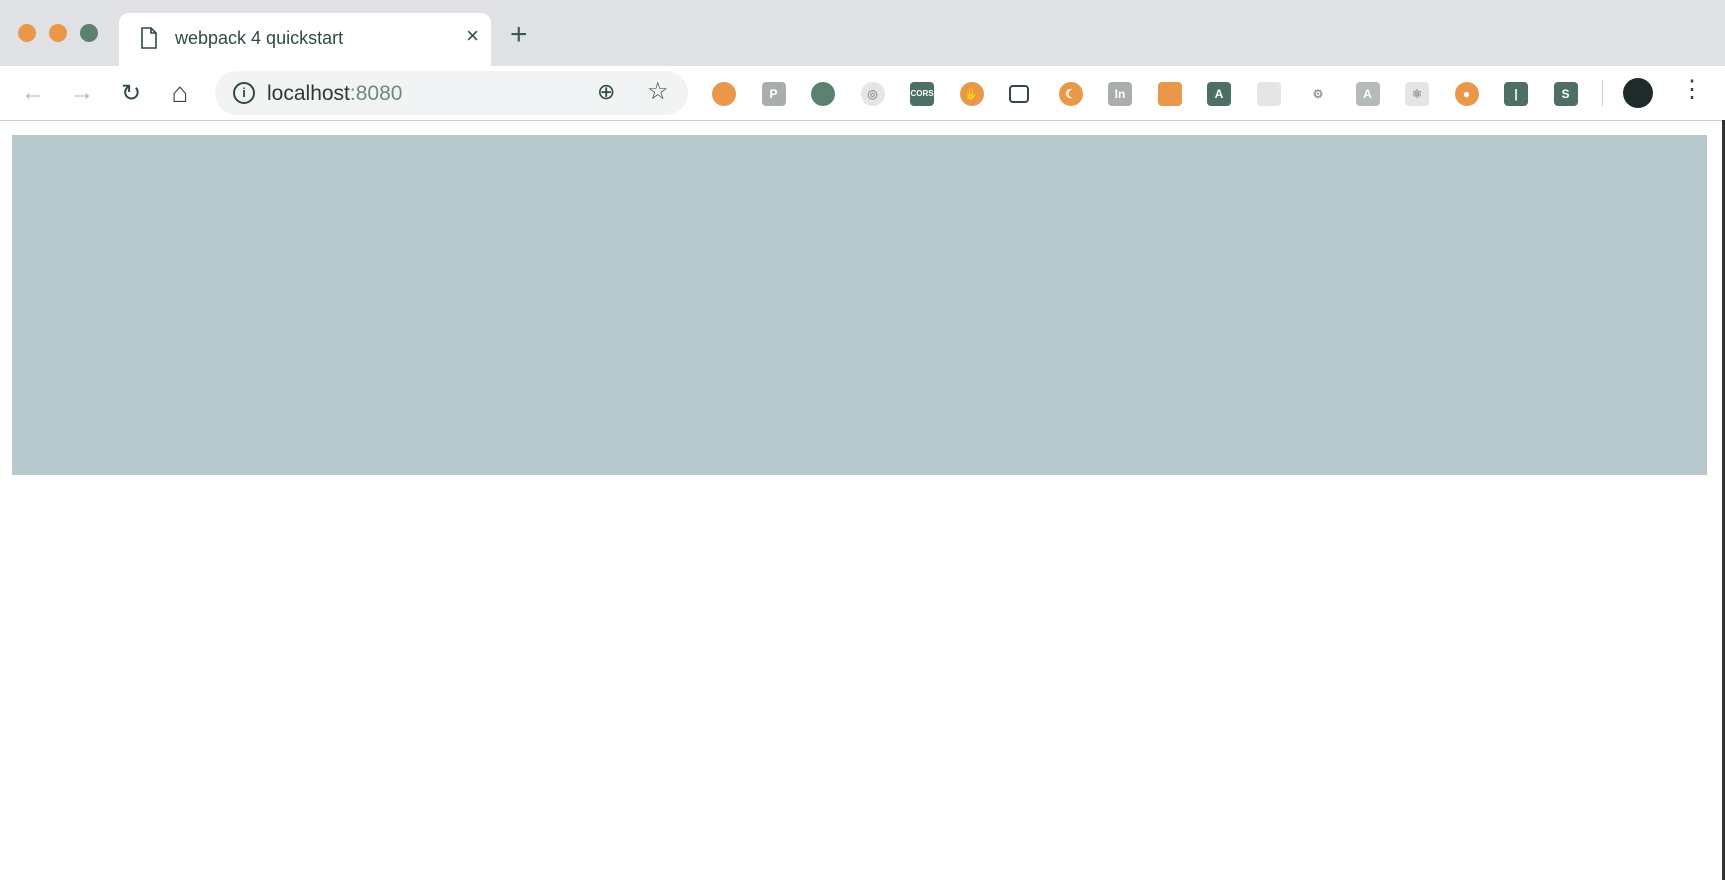 This screenshot has width=1725, height=880. Describe the element at coordinates (1169, 94) in the screenshot. I see `extension-android-icon` at that location.